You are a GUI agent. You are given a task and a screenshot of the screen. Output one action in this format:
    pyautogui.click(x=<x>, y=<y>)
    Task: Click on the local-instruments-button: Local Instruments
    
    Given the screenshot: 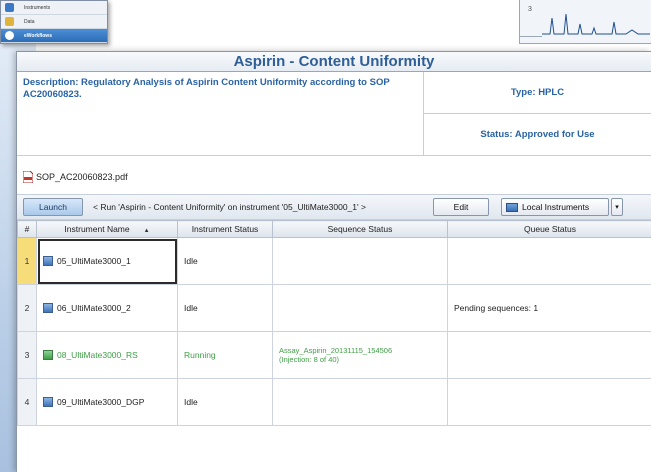 What is the action you would take?
    pyautogui.click(x=555, y=207)
    